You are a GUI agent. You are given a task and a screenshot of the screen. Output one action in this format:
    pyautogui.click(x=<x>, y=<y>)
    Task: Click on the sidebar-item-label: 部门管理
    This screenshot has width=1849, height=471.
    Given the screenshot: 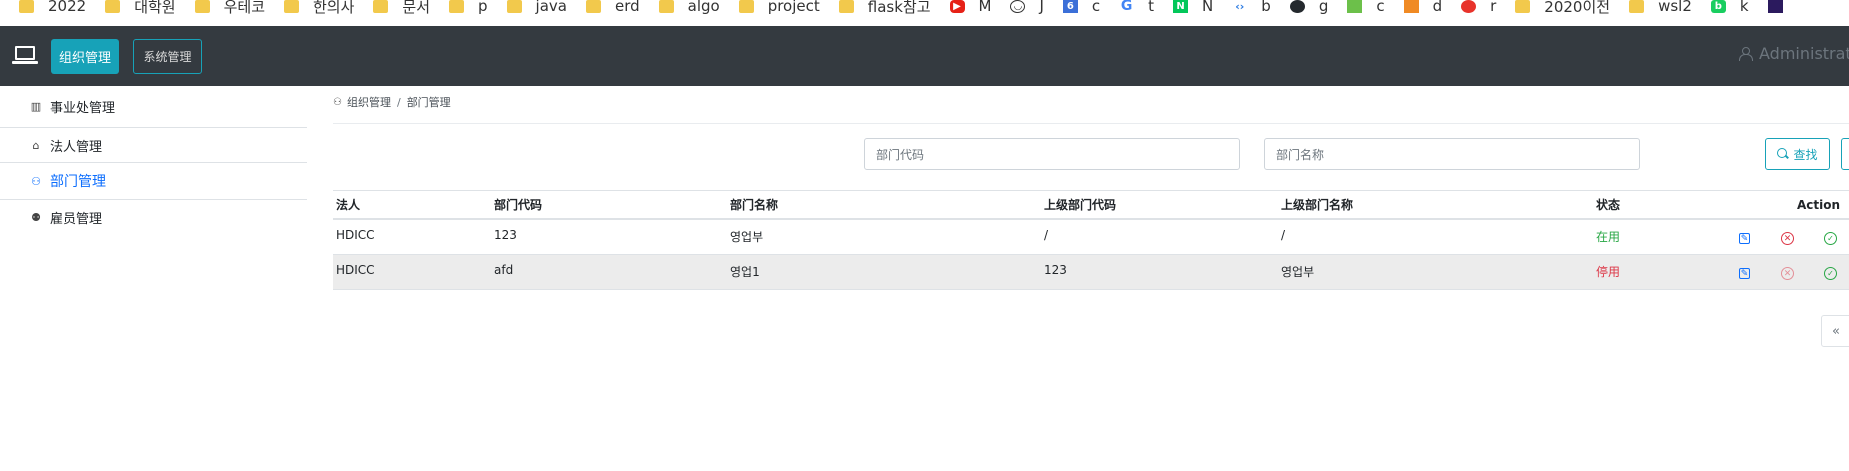 What is the action you would take?
    pyautogui.click(x=78, y=182)
    